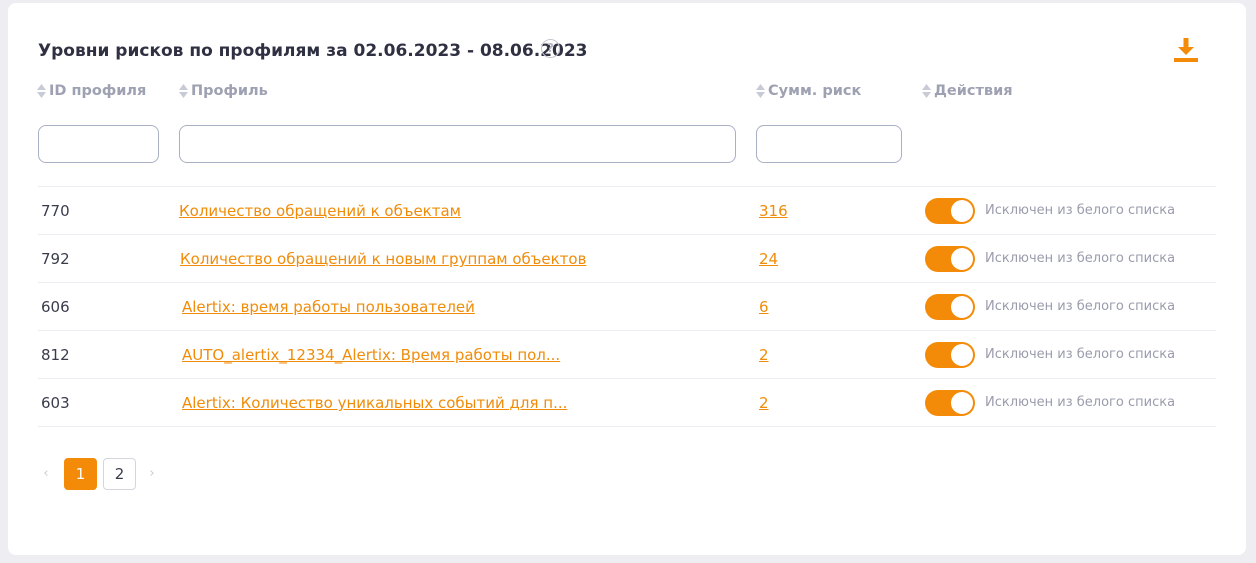  I want to click on profile-id: 603, so click(55, 403).